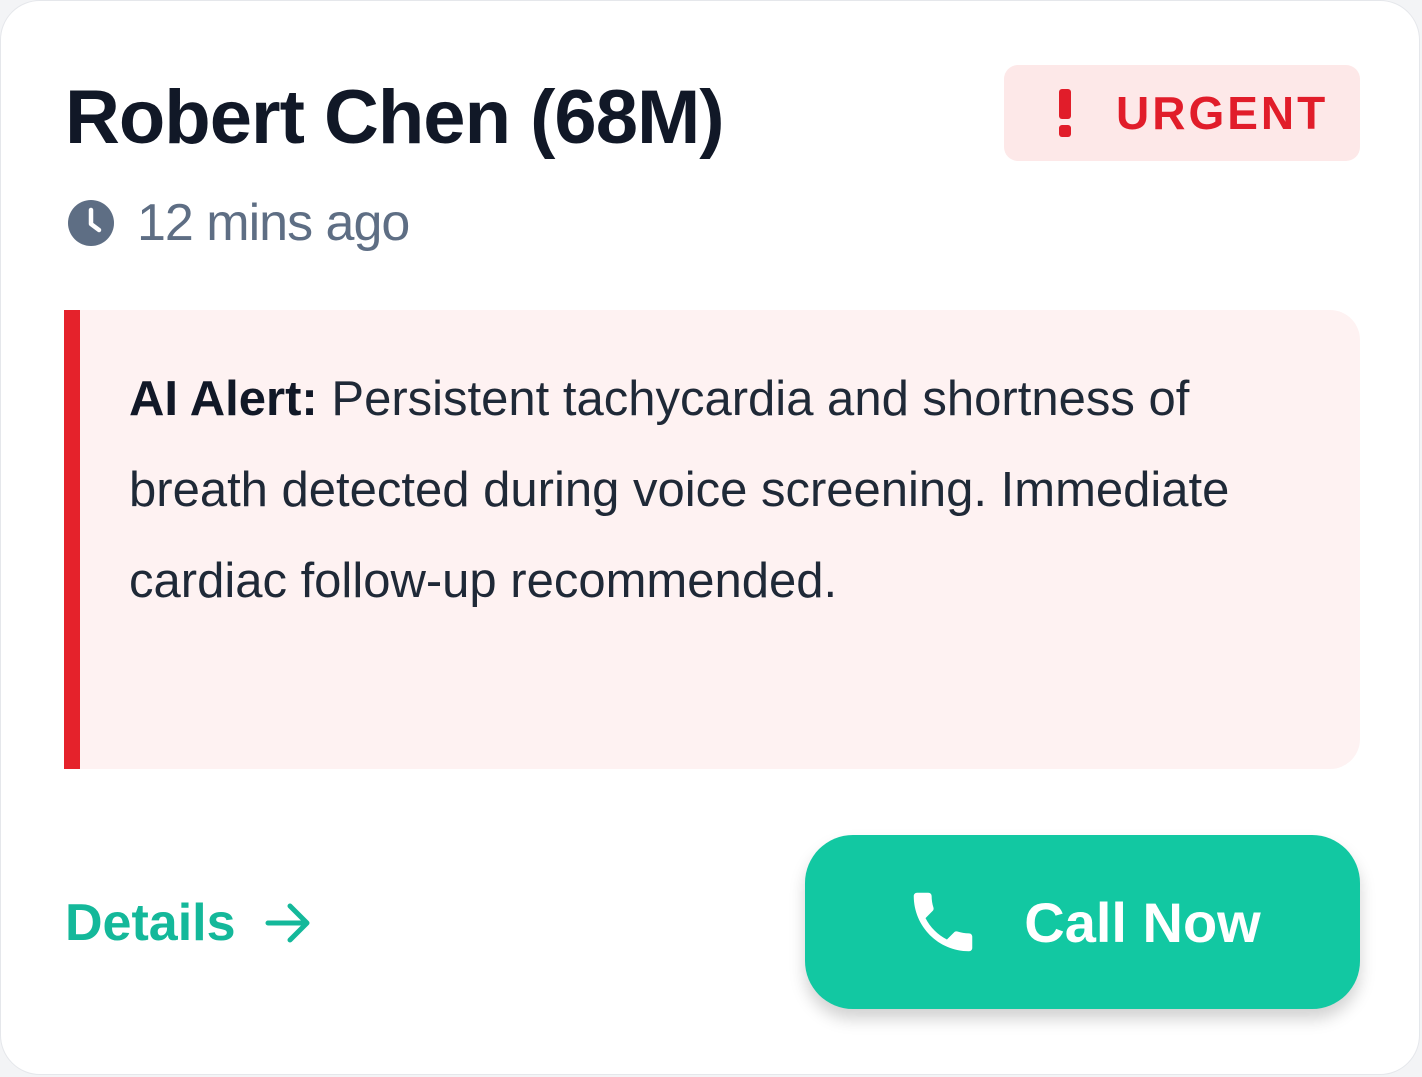  I want to click on call-now-button: Call Now, so click(1082, 922).